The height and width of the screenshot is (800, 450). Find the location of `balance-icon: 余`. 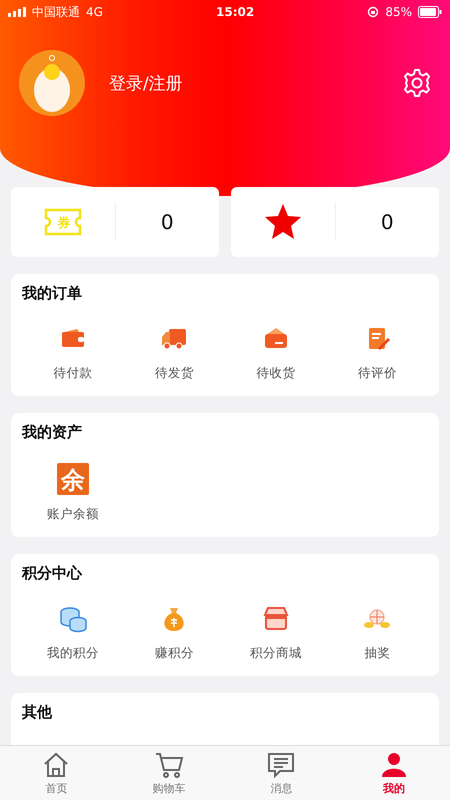

balance-icon: 余 is located at coordinates (73, 479).